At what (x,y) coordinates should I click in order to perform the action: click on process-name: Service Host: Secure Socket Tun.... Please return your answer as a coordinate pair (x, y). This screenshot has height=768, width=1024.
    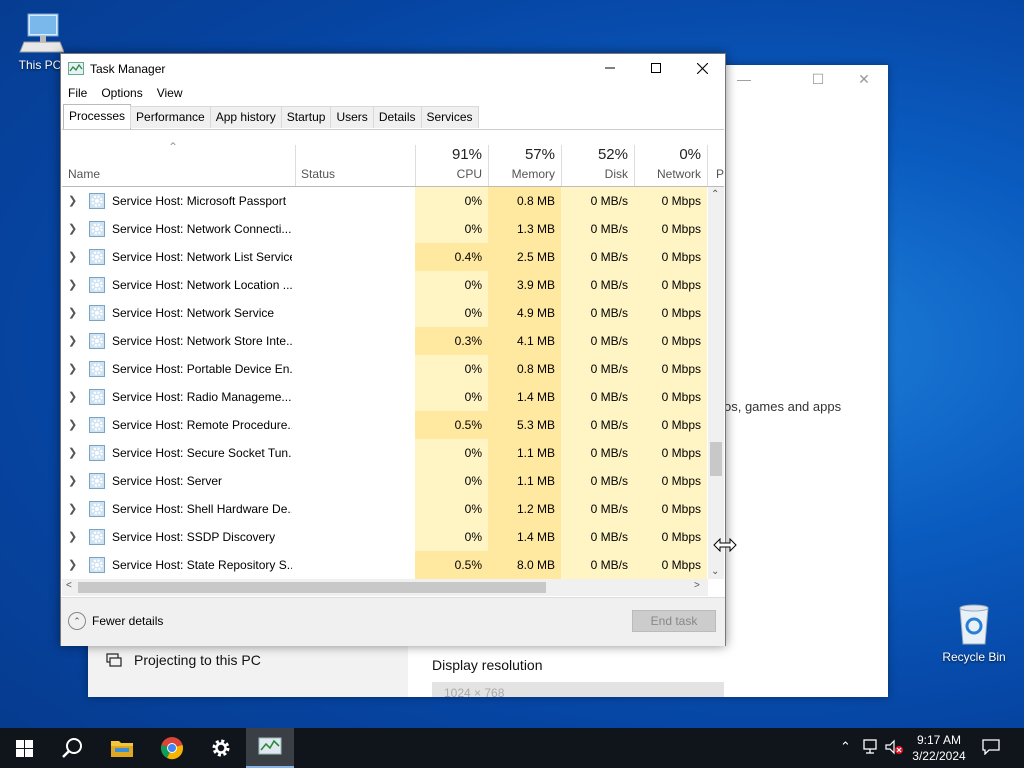
    Looking at the image, I should click on (202, 453).